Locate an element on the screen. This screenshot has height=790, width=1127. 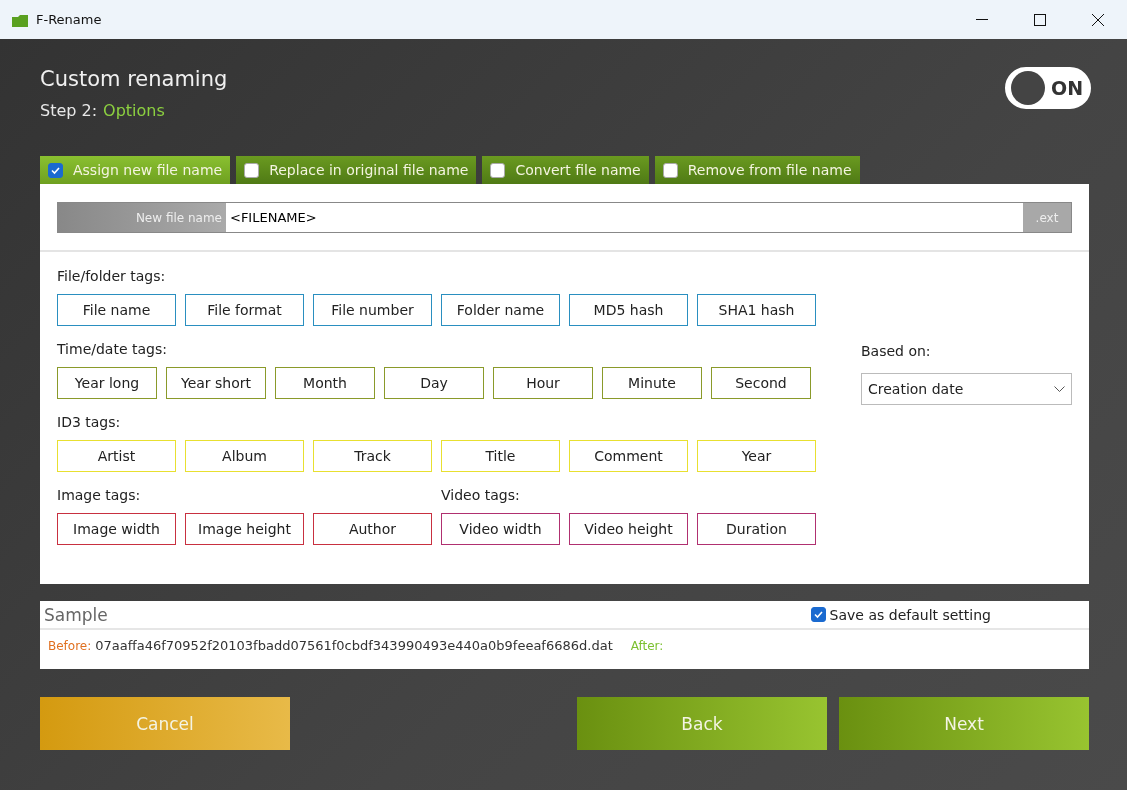
window-title: F-Rename is located at coordinates (69, 19).